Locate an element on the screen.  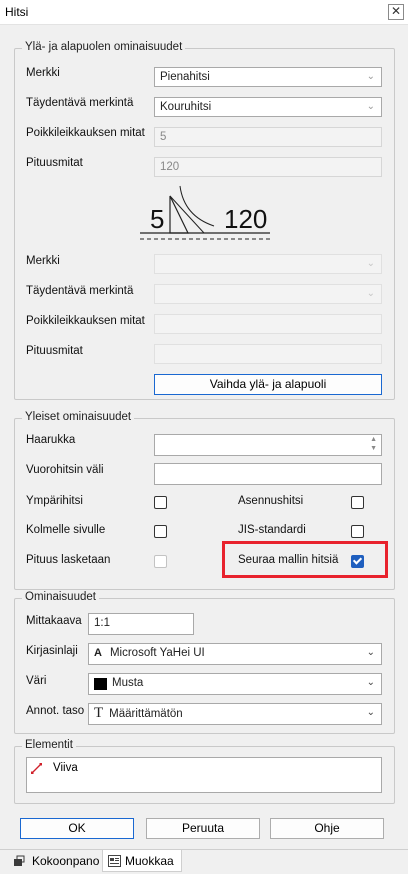
elements-label: Elementit is located at coordinates (49, 745).